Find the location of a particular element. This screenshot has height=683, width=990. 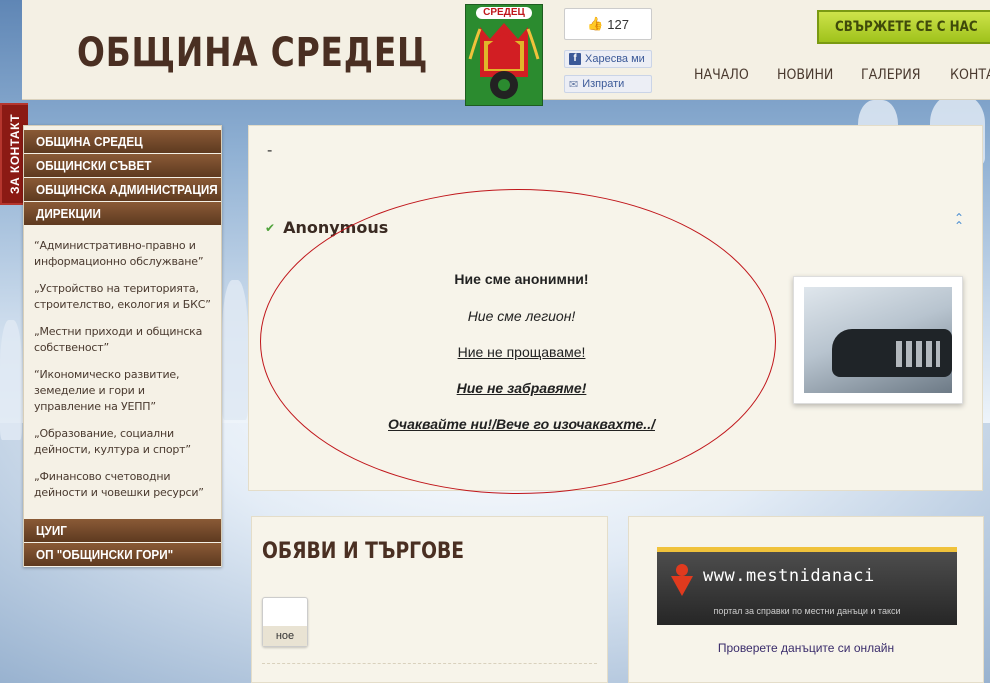

facebook-icon: f is located at coordinates (575, 59).